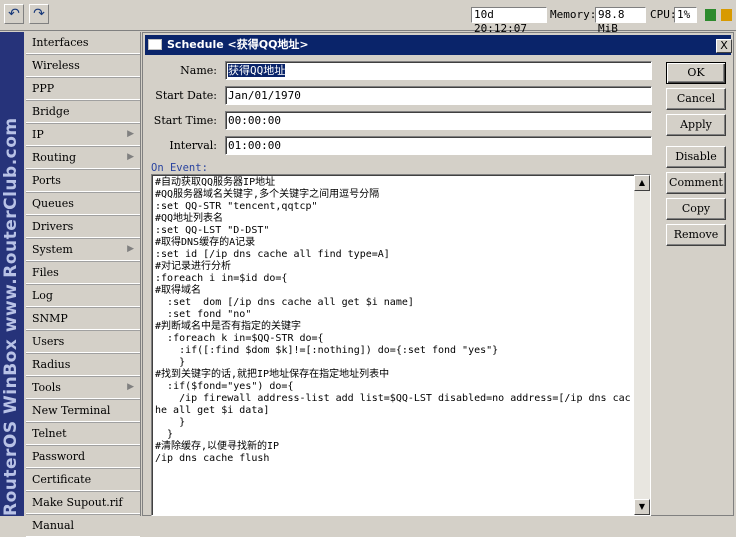 The width and height of the screenshot is (736, 537). I want to click on menu-item-snmp: SNMP, so click(83, 319).